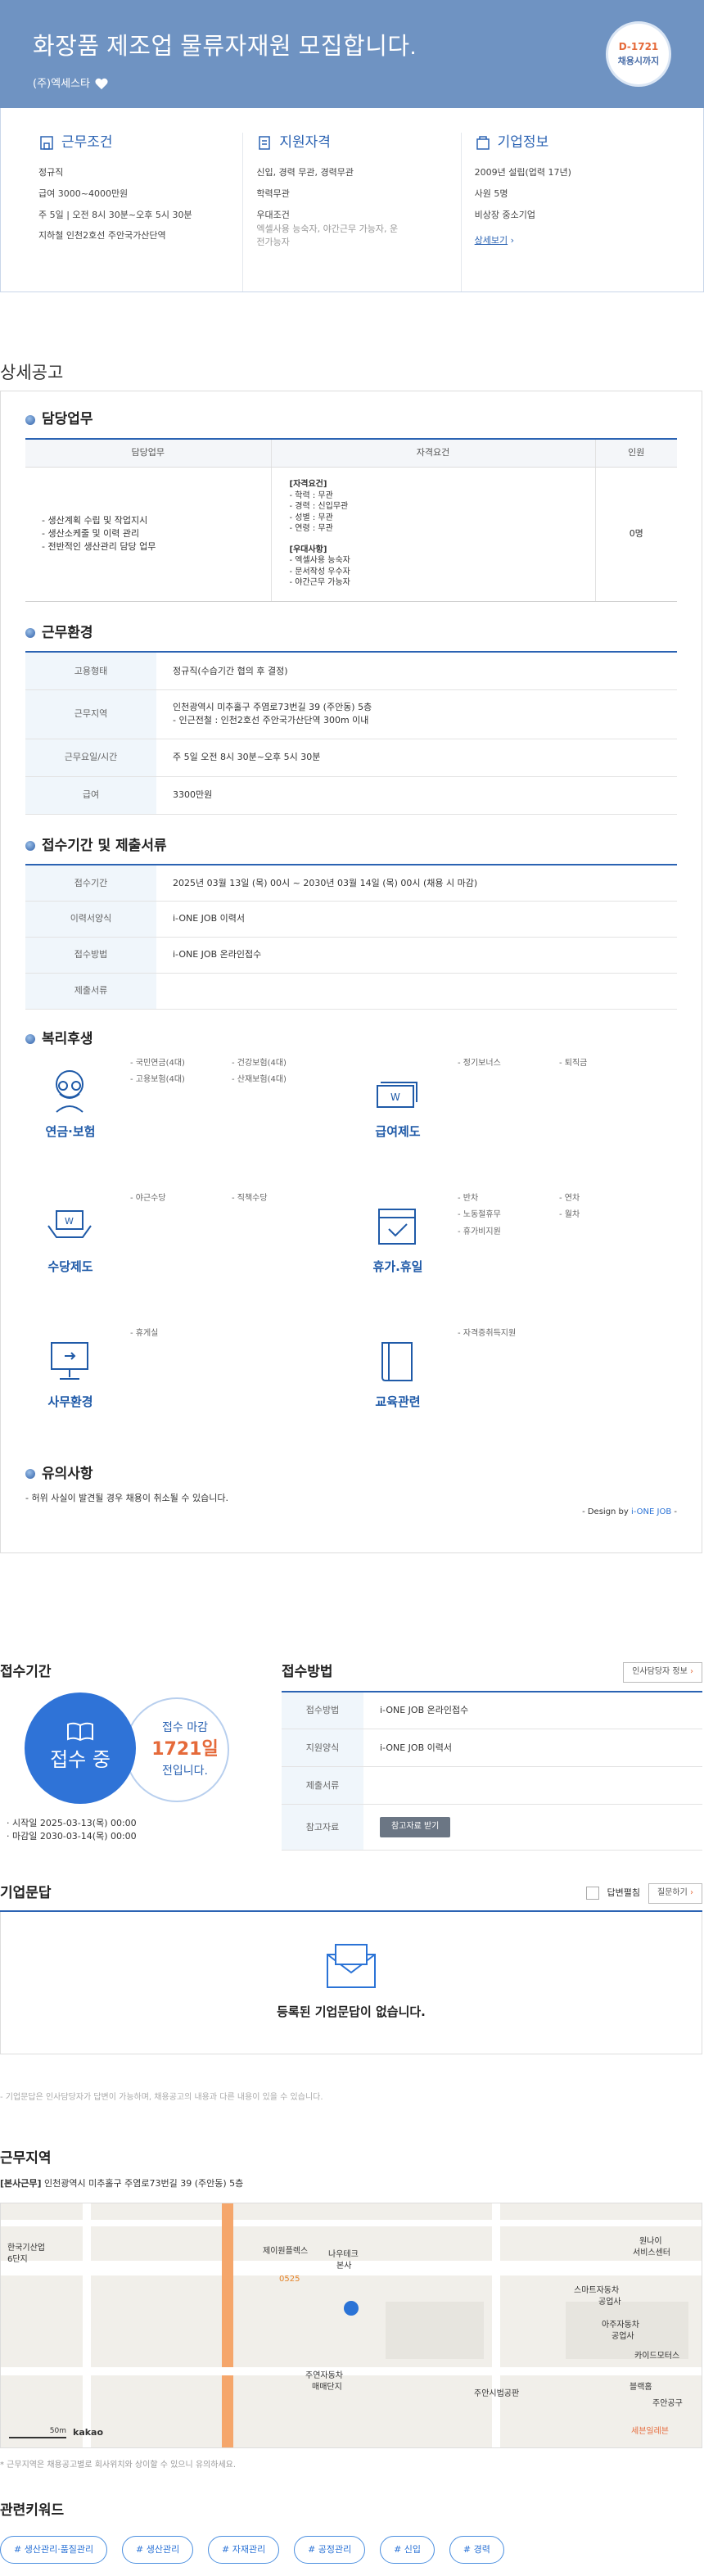  Describe the element at coordinates (289, 2279) in the screenshot. I see `map-bus-label: 0525` at that location.